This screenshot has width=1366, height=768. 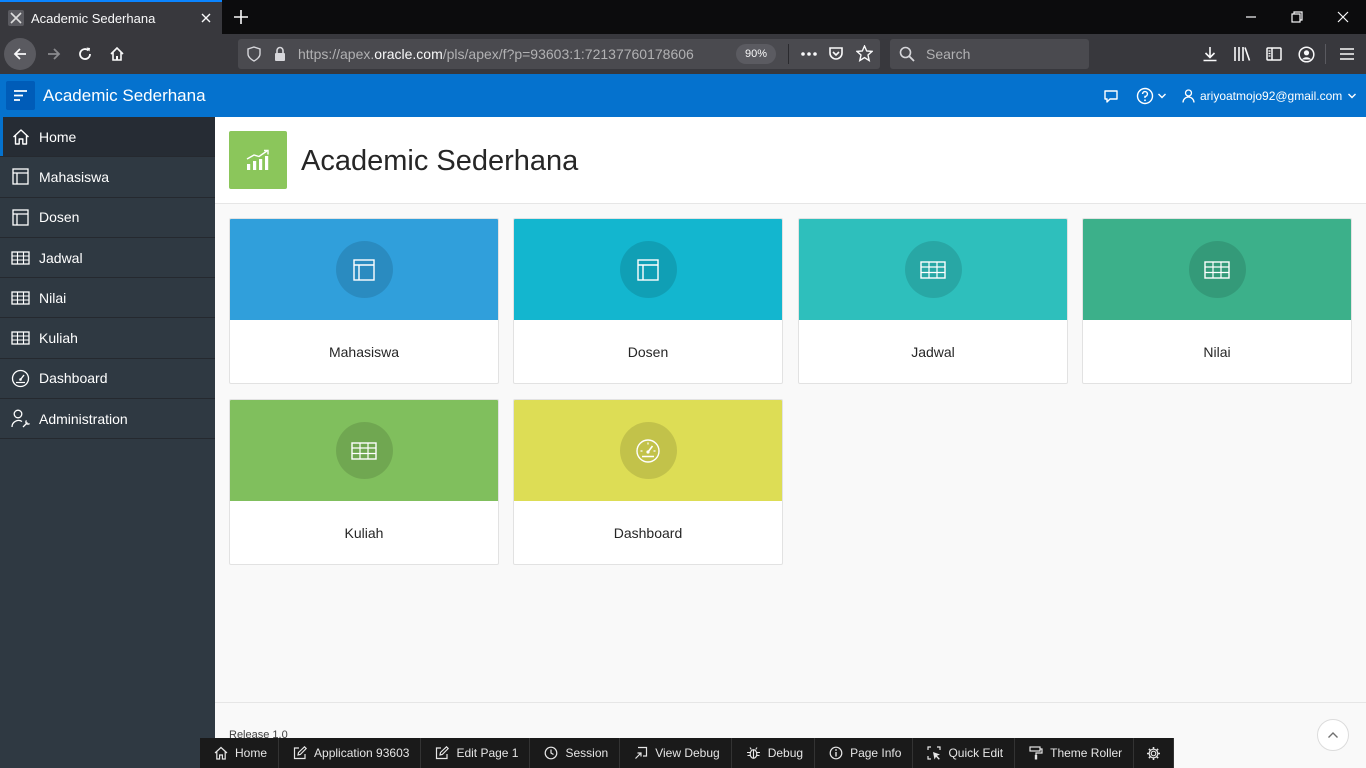 I want to click on edit-icon, so click(x=300, y=753).